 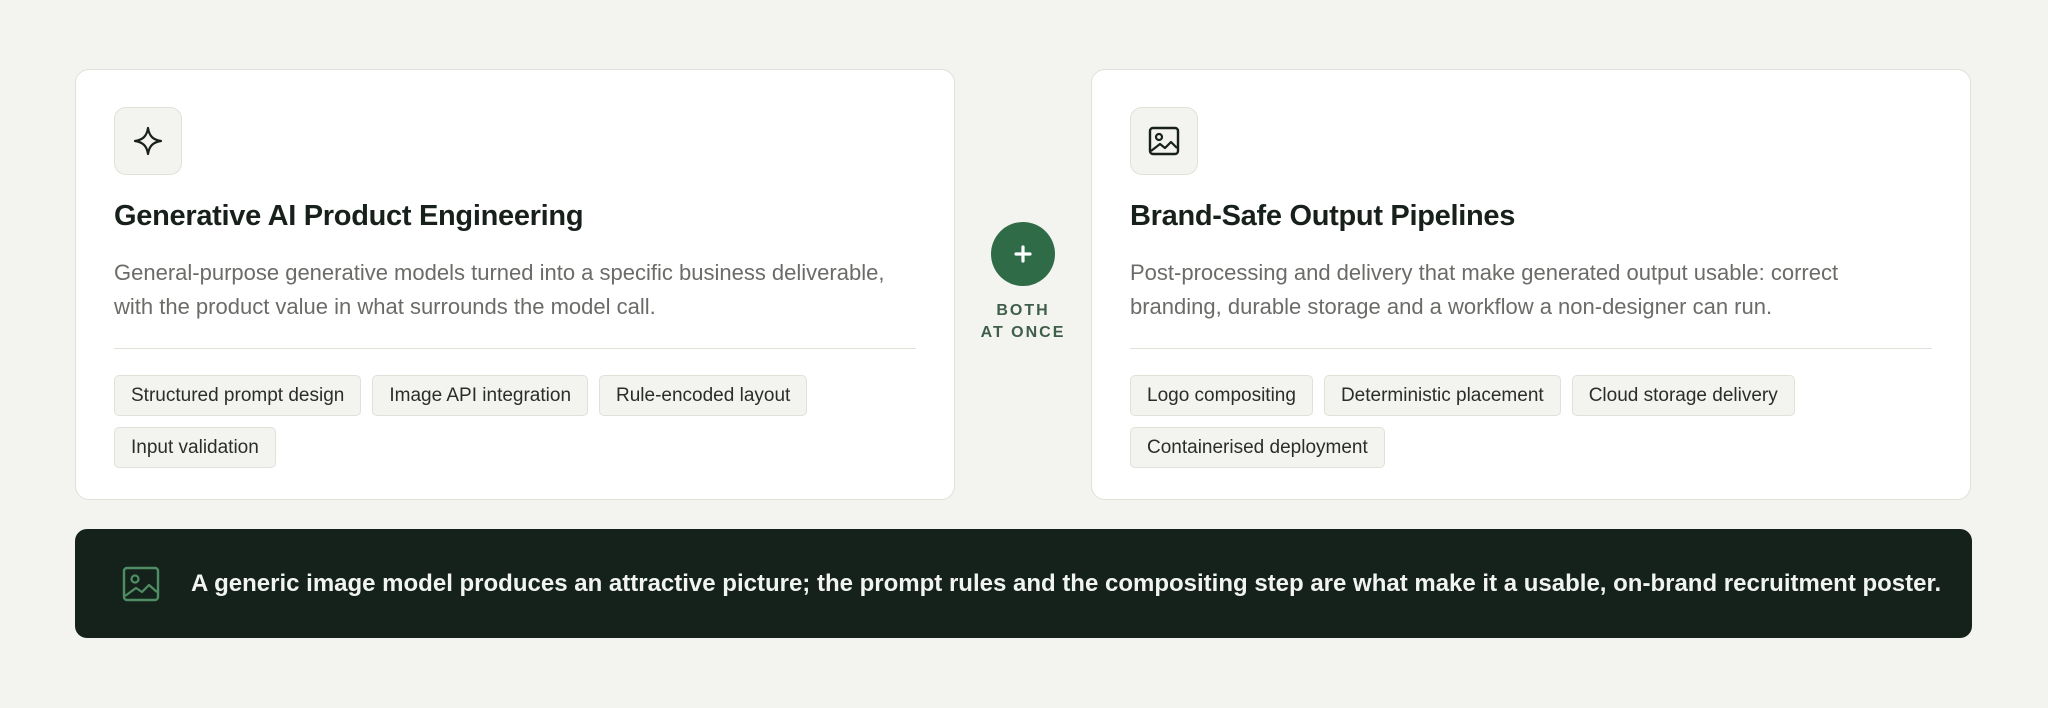 I want to click on sparkle-icon, so click(x=148, y=141).